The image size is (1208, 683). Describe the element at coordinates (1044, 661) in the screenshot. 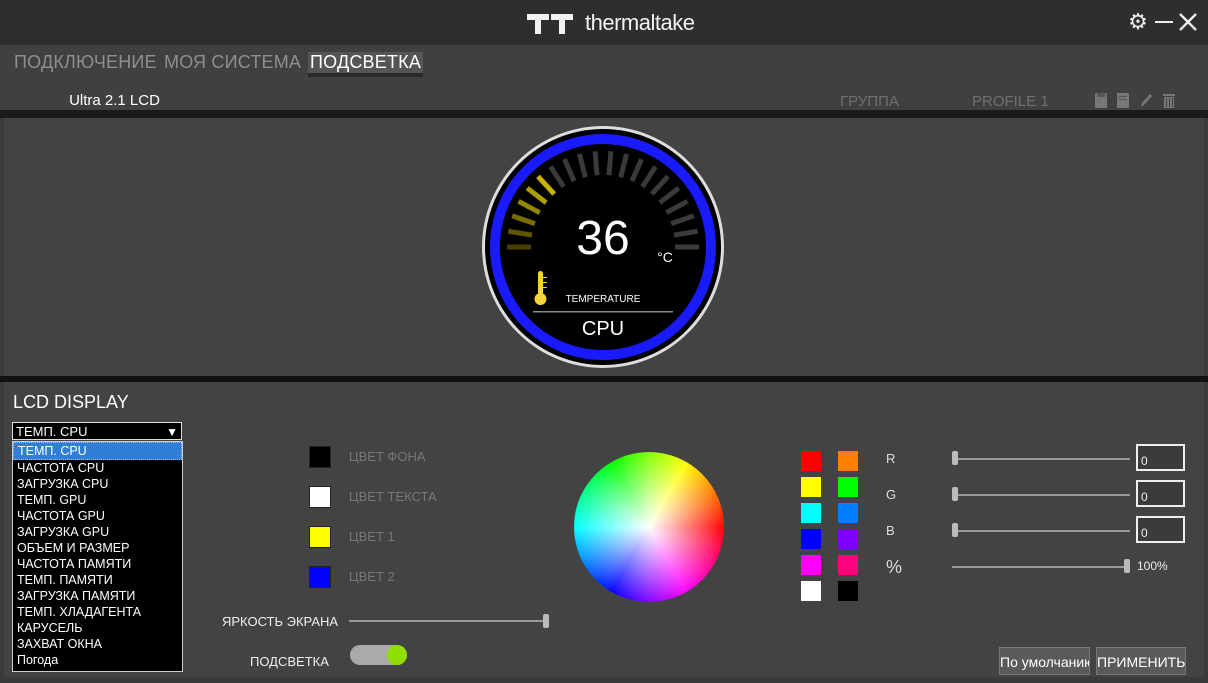

I see `default-button: По умолчанию` at that location.